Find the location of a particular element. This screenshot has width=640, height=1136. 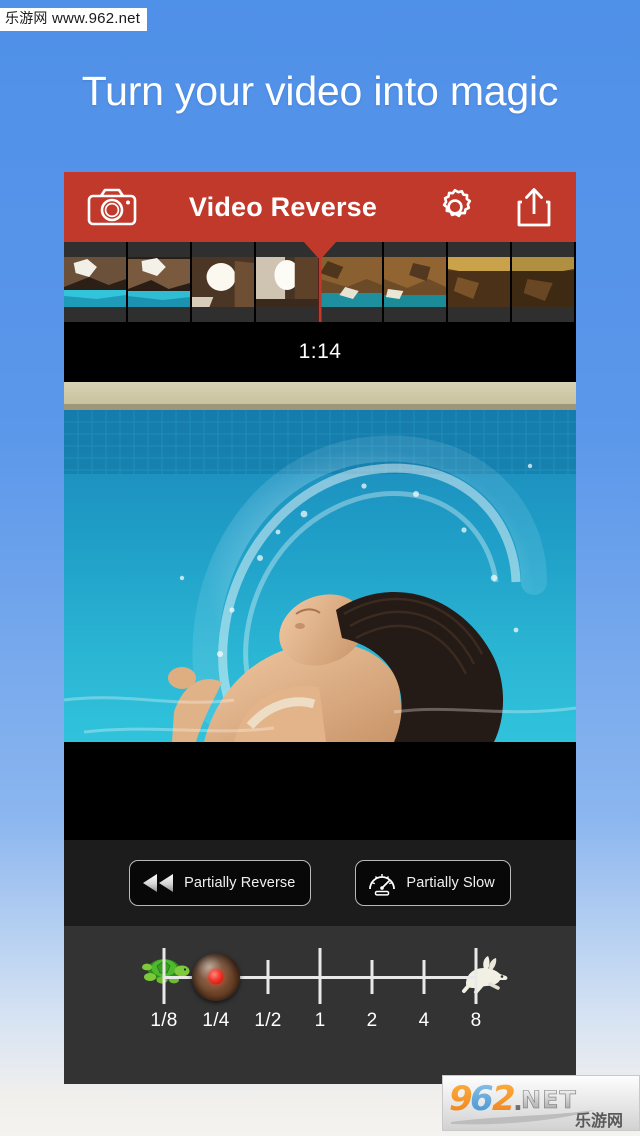

app-header: Video Reverse is located at coordinates (320, 207).